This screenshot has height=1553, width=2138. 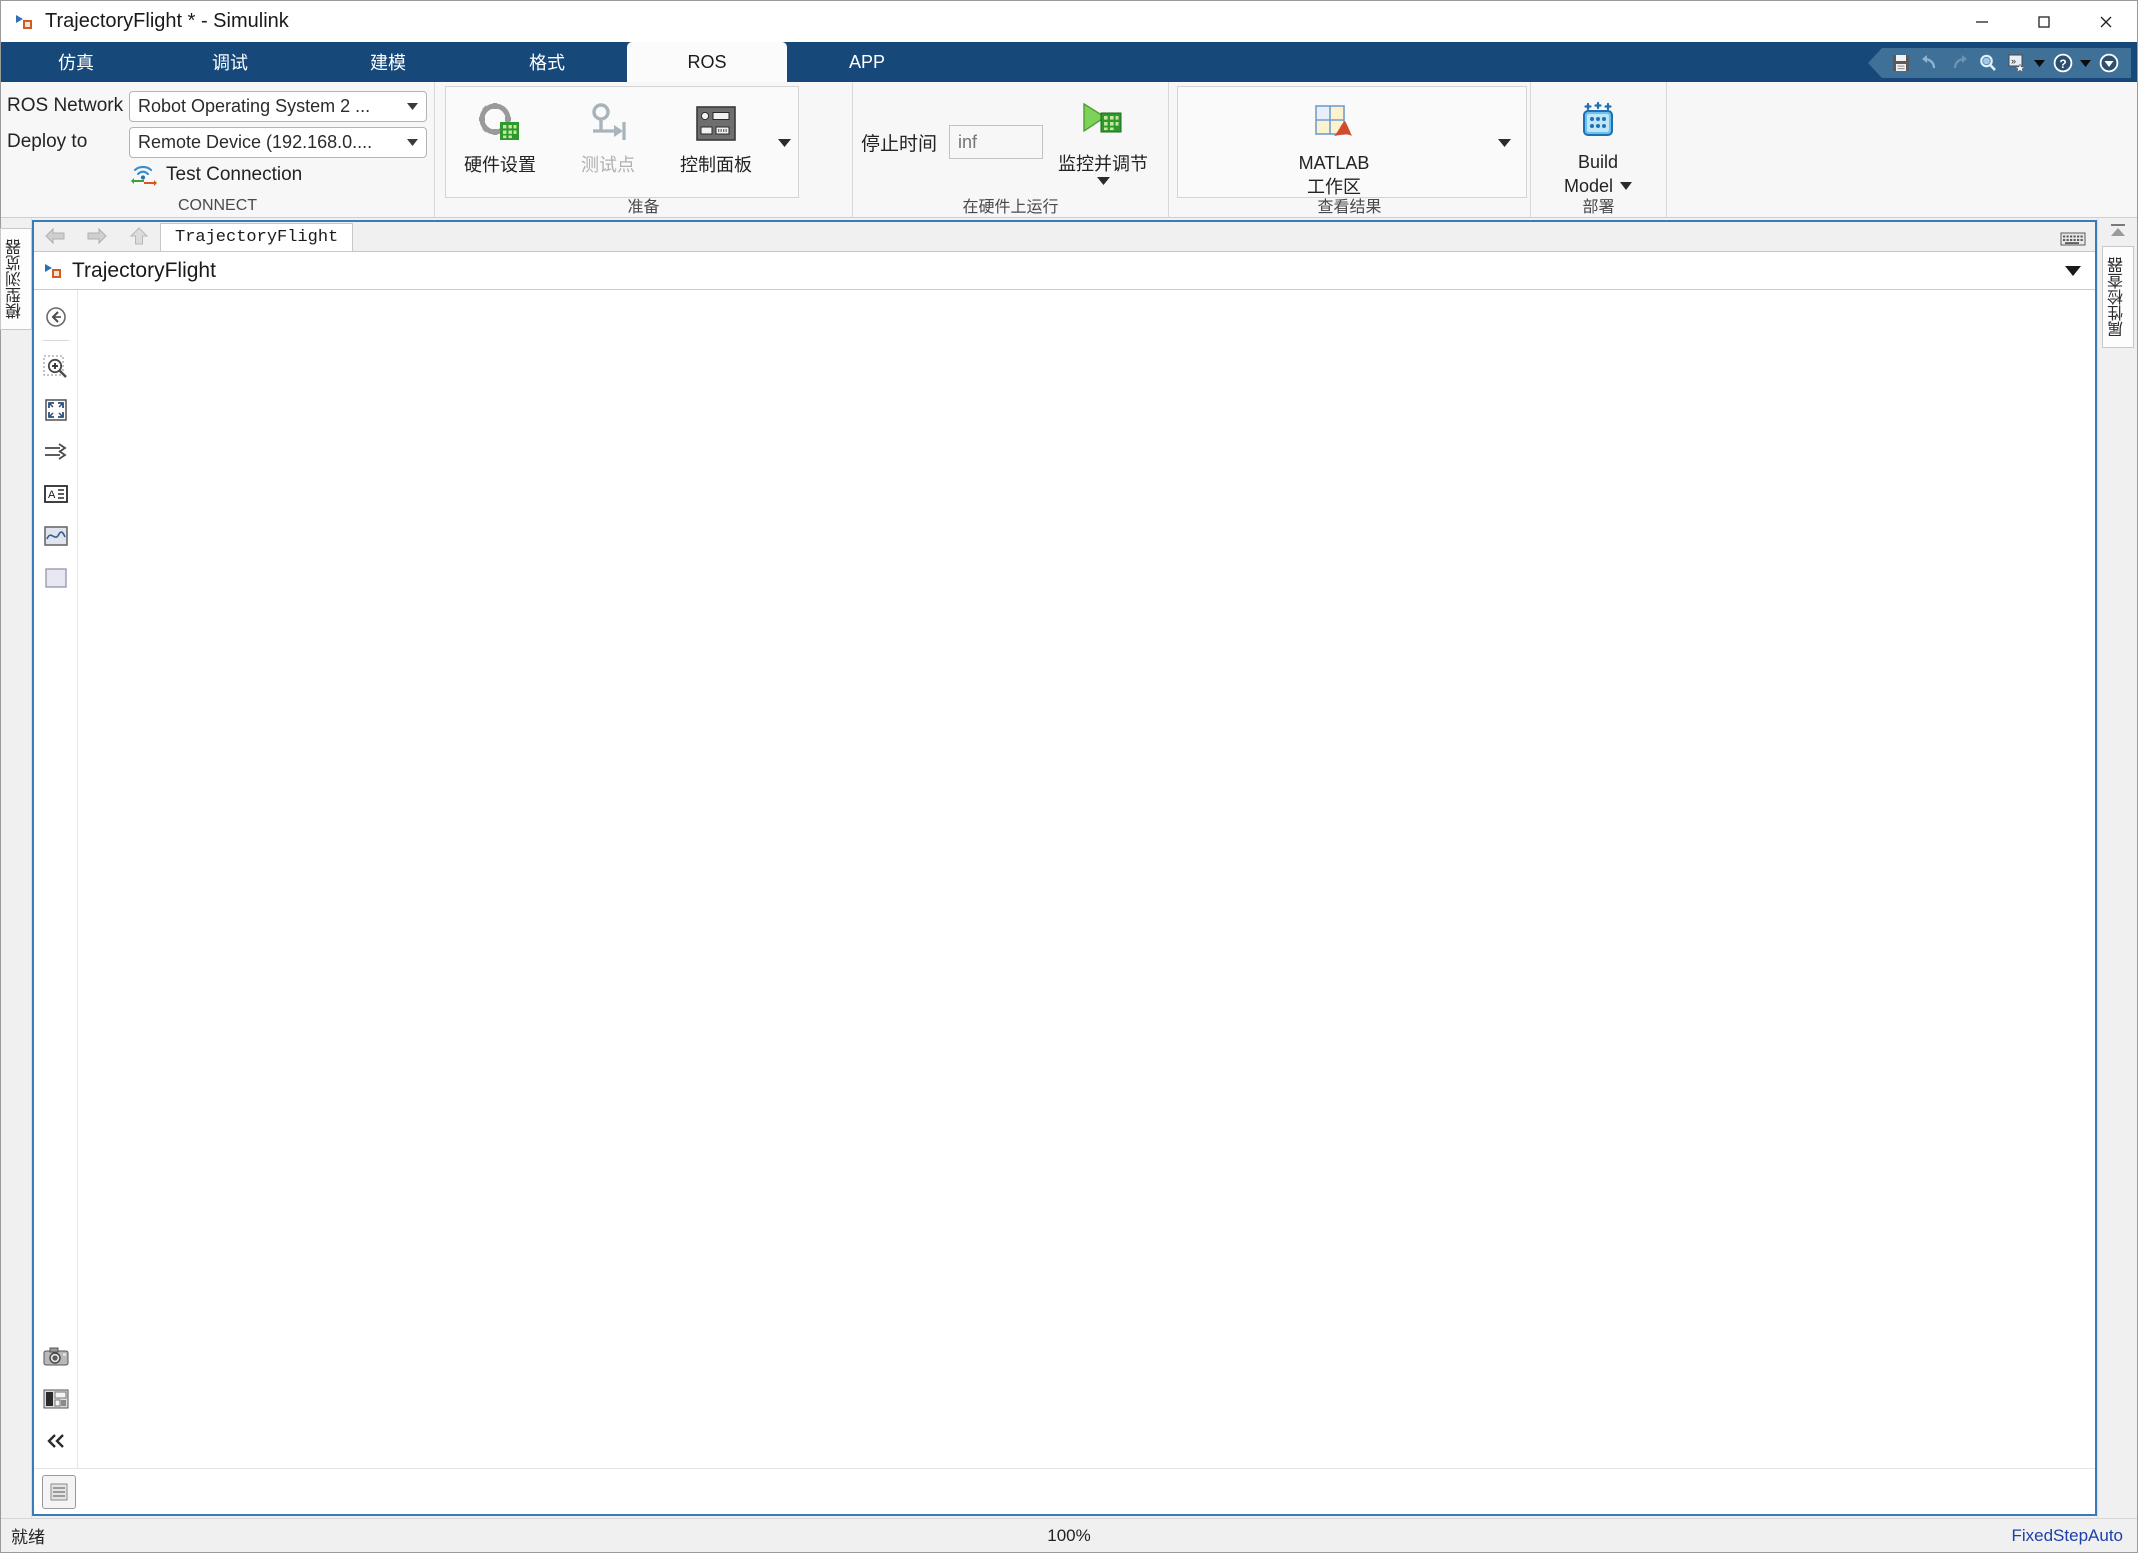 What do you see at coordinates (1598, 162) in the screenshot?
I see `build-model-label-line1: Build` at bounding box center [1598, 162].